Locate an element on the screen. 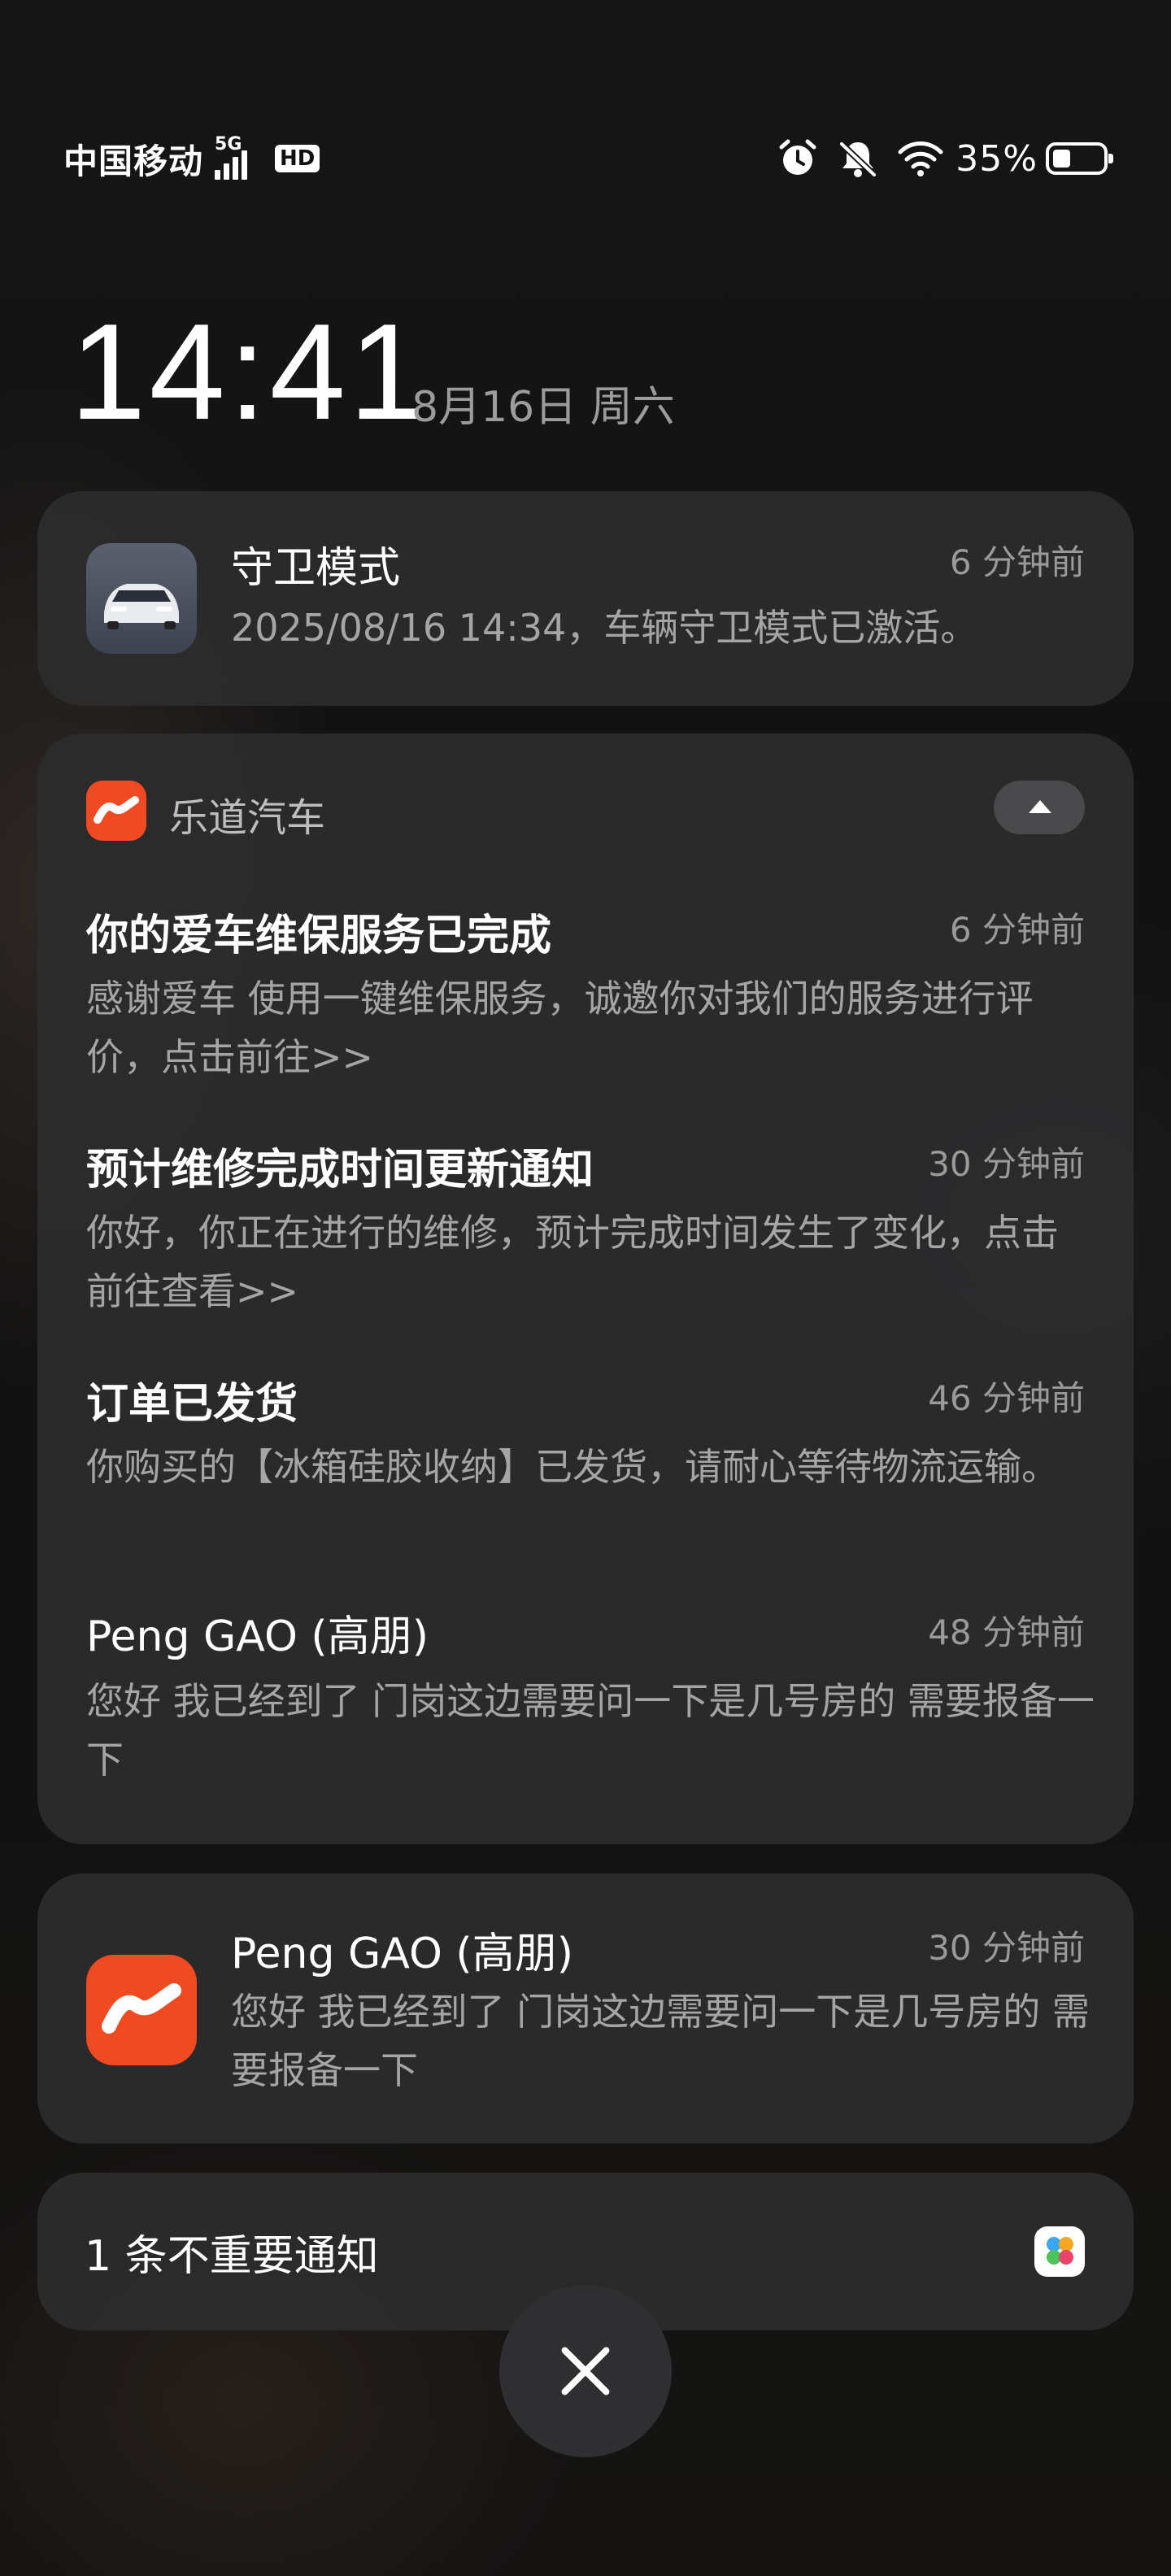 The width and height of the screenshot is (1171, 2576). group-item-title: 你的爱车维保服务已完成 is located at coordinates (319, 936).